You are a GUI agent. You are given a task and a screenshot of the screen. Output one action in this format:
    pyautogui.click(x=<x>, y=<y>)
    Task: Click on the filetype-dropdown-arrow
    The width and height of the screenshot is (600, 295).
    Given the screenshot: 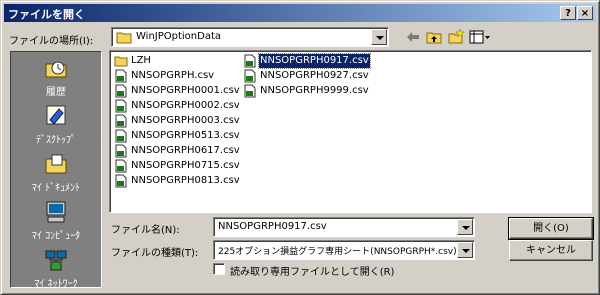 What is the action you would take?
    pyautogui.click(x=465, y=250)
    